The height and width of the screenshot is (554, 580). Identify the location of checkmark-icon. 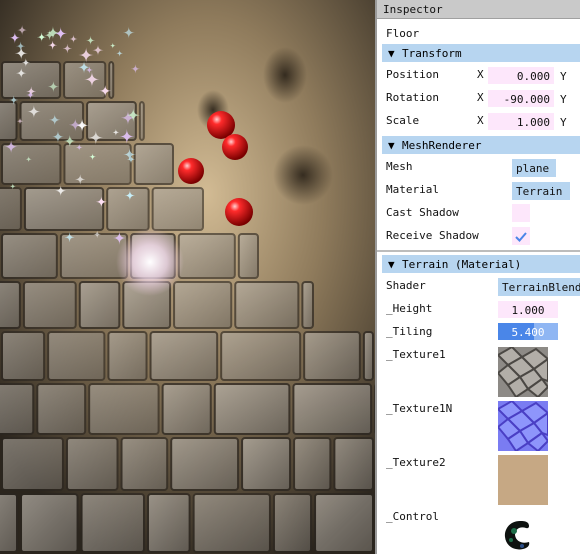
(521, 237).